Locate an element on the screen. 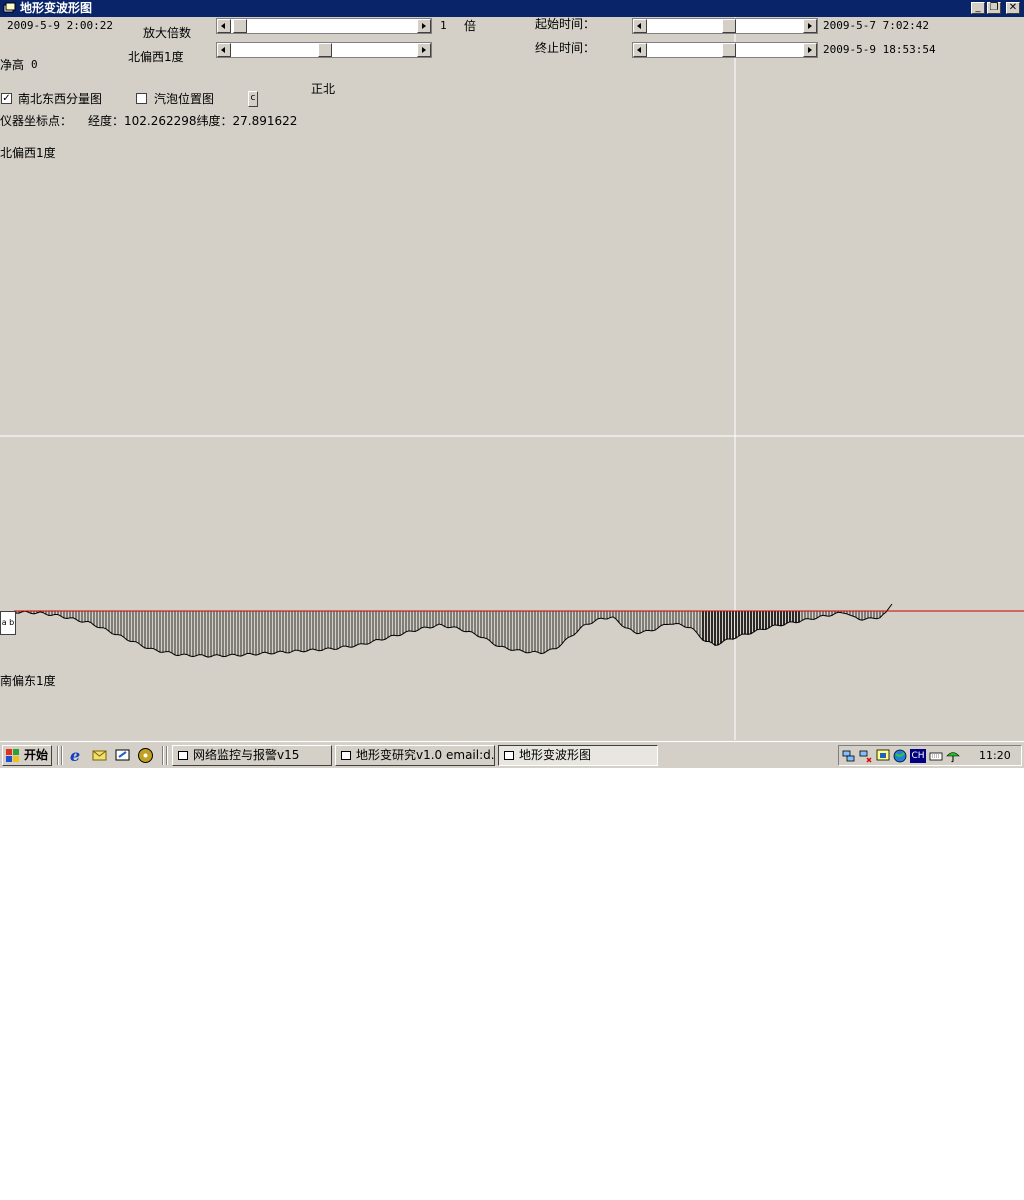 The width and height of the screenshot is (1024, 1200). check-mark-icon: ✓ is located at coordinates (6, 98).